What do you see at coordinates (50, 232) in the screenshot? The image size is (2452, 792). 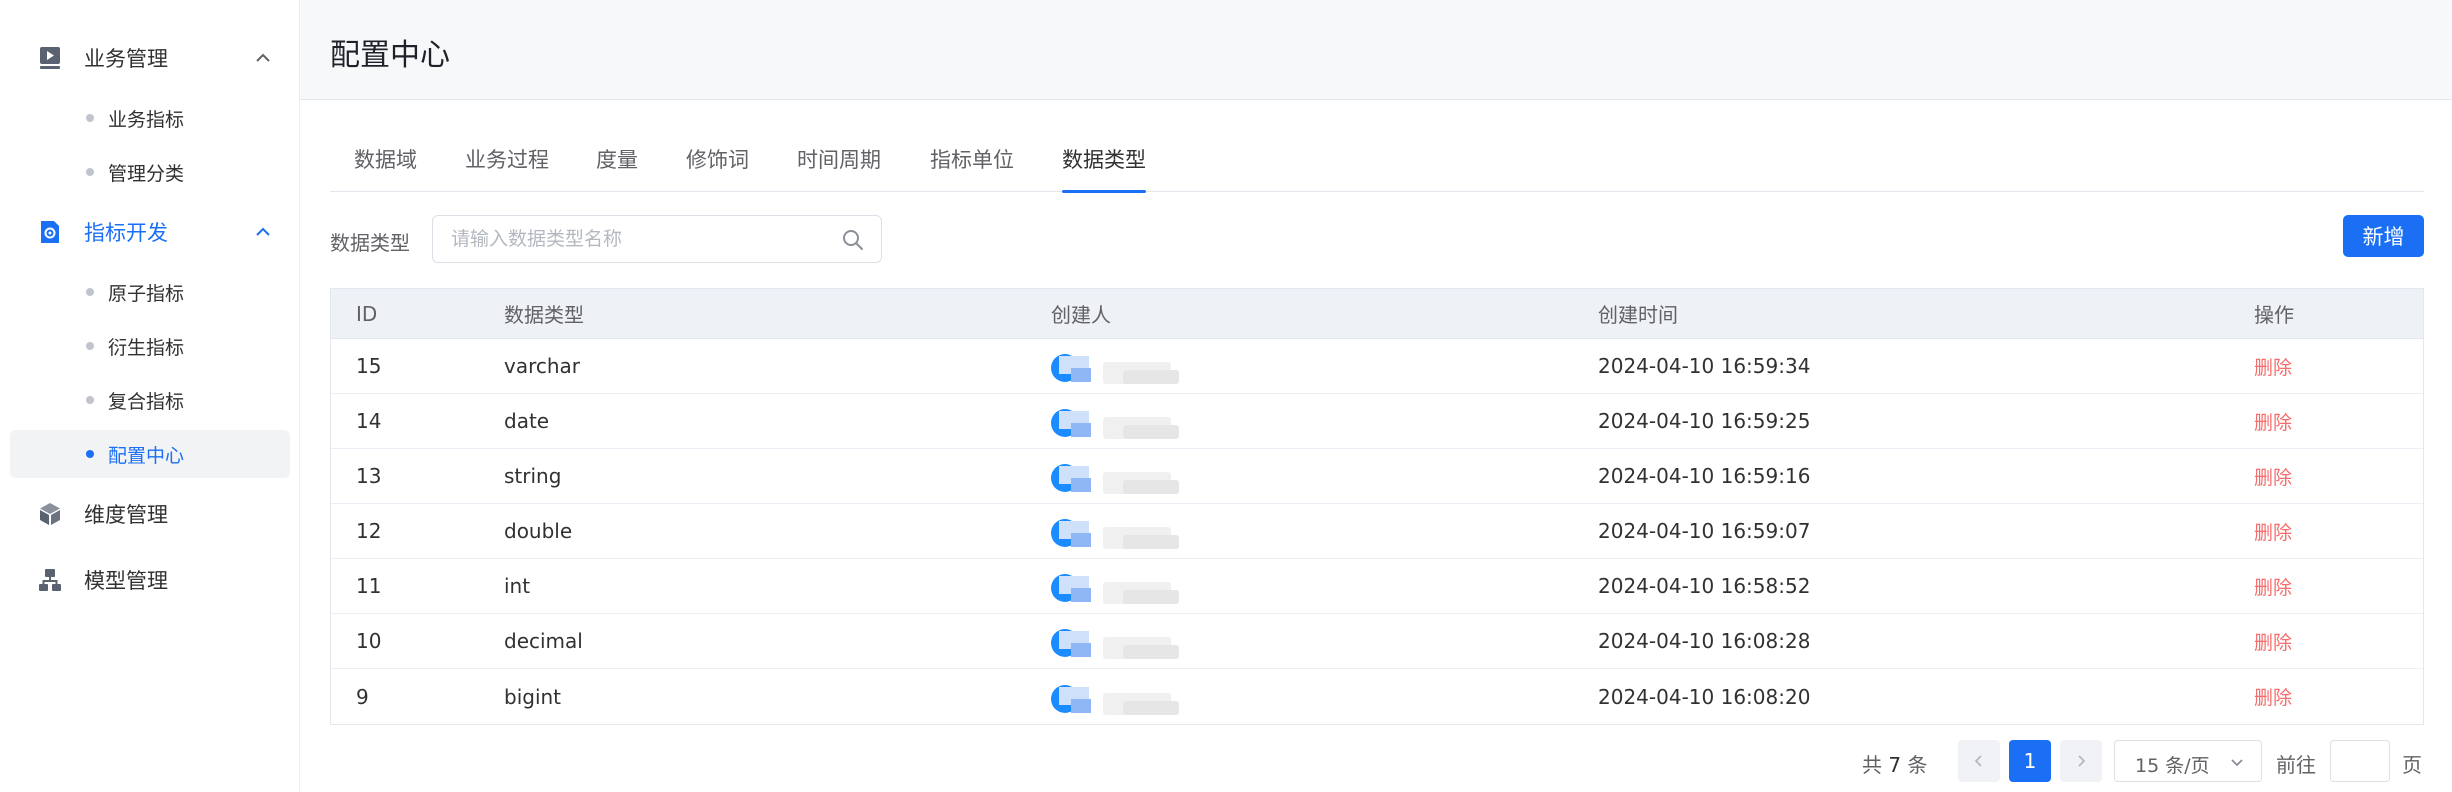 I see `gear-document-icon` at bounding box center [50, 232].